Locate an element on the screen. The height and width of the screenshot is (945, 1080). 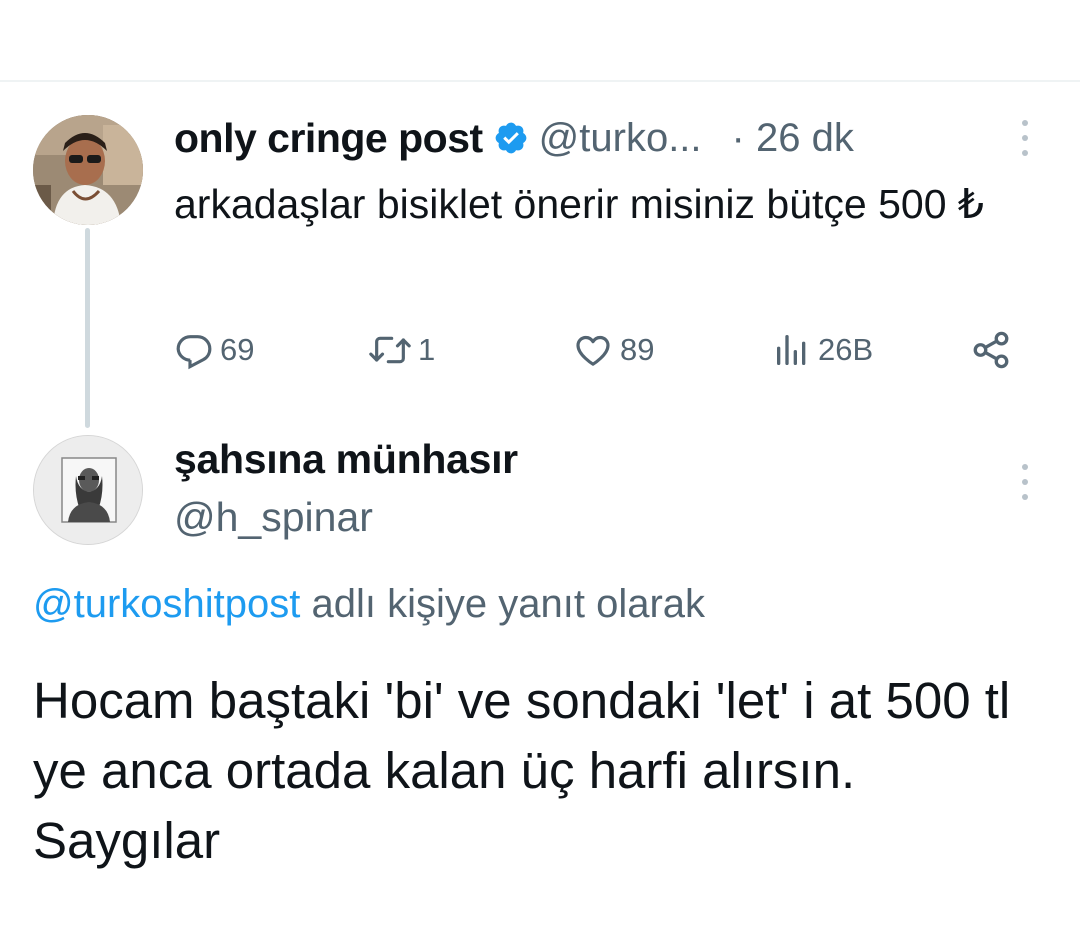
retweet-icon is located at coordinates (390, 350).